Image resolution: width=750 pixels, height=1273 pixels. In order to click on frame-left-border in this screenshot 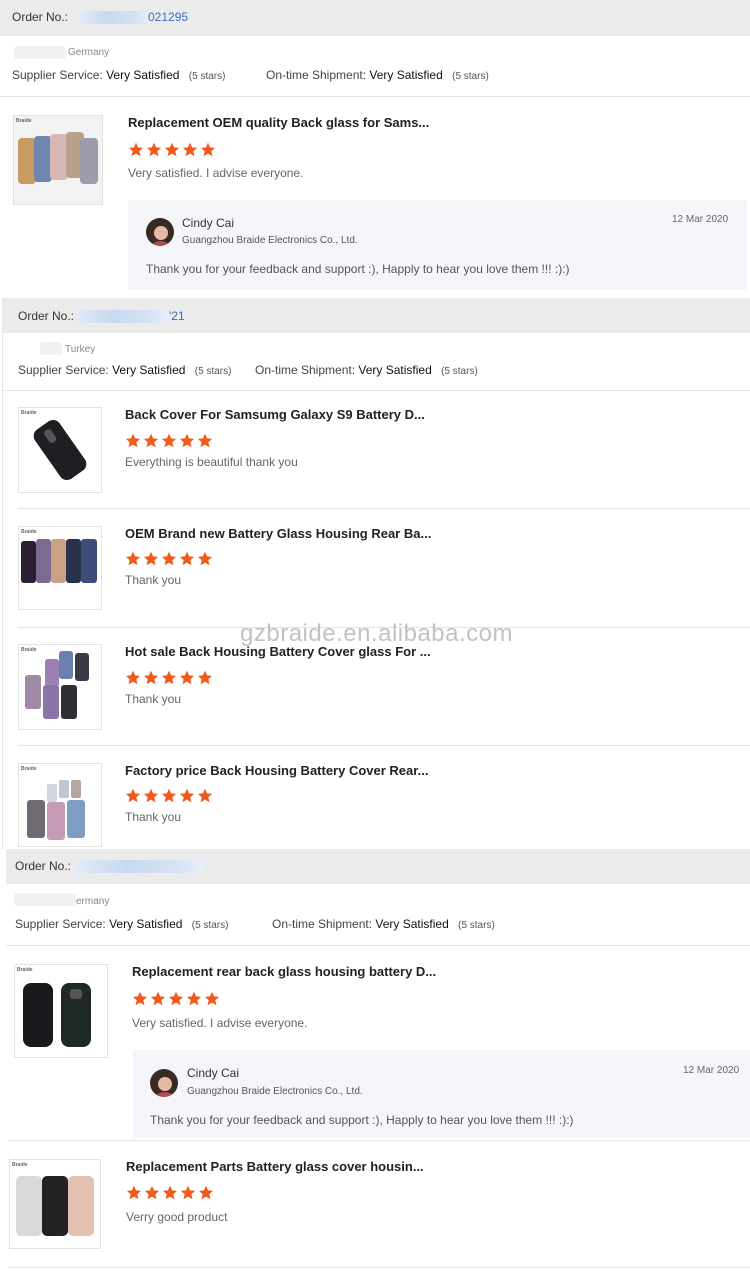, I will do `click(2, 574)`.